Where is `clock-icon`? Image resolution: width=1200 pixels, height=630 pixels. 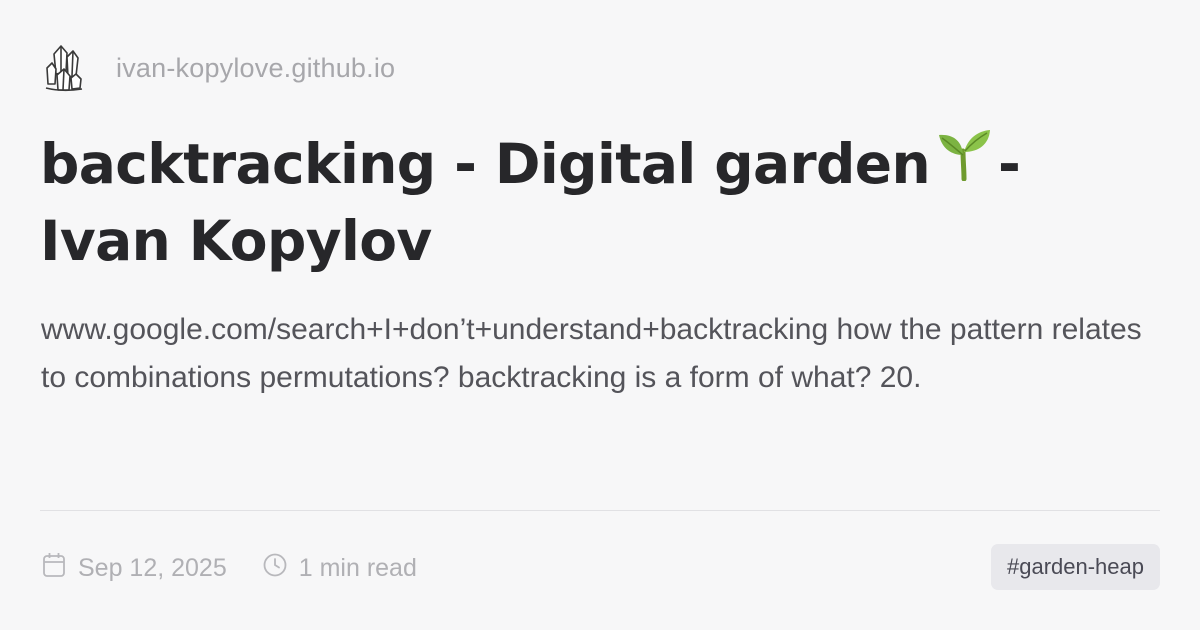 clock-icon is located at coordinates (281, 568).